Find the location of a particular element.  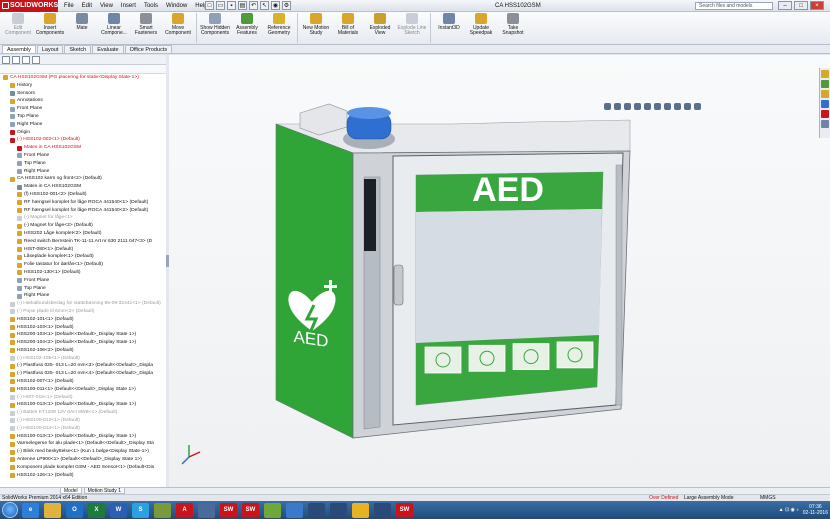

skype-icon: S is located at coordinates (140, 510).